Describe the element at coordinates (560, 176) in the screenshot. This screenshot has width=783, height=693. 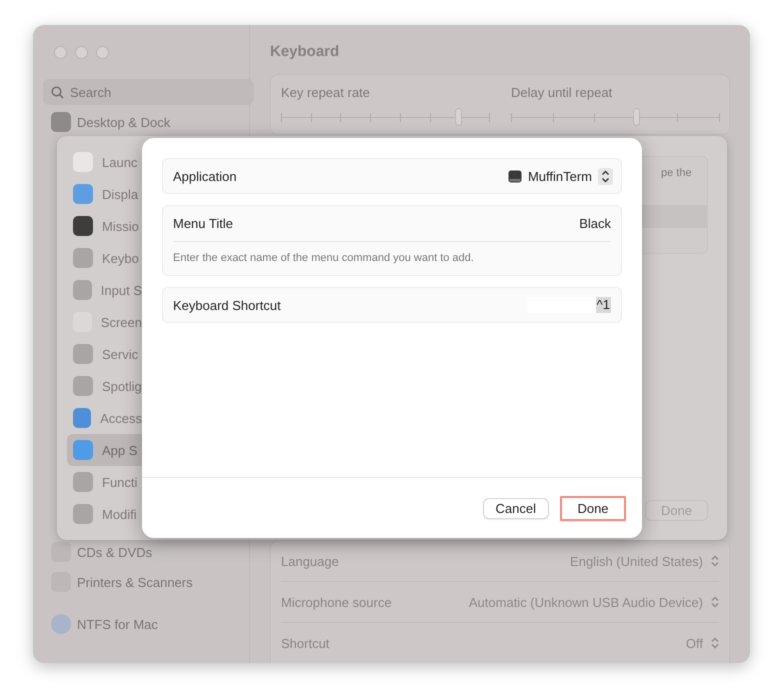
I see `app-popup-button: MuffinTerm` at that location.